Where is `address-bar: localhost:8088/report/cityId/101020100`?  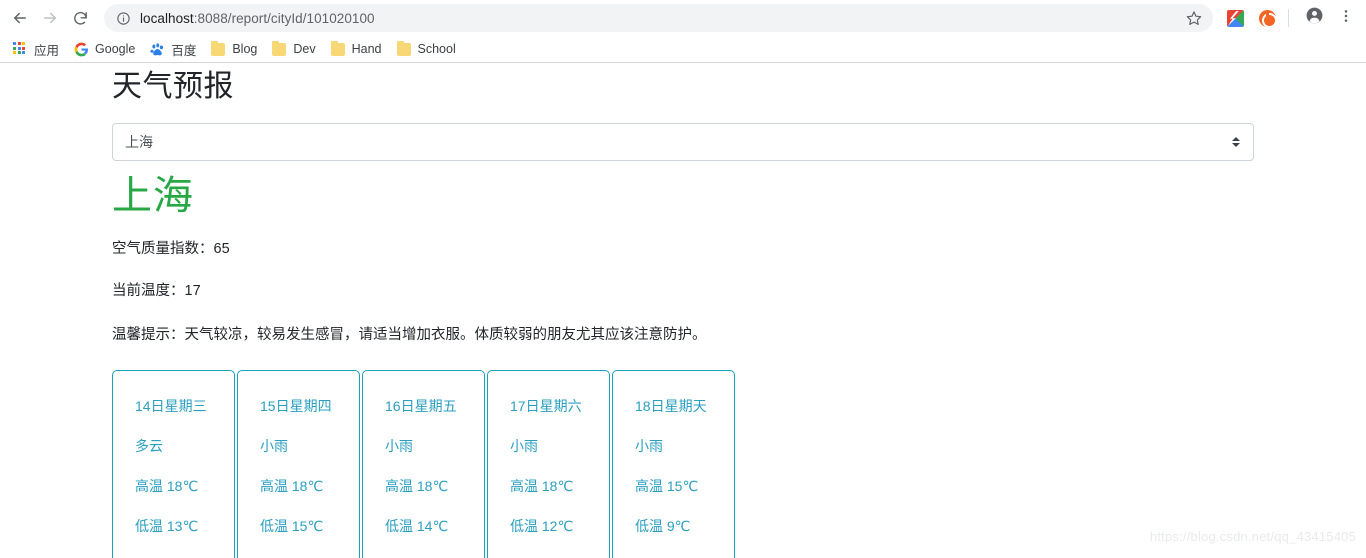 address-bar: localhost:8088/report/cityId/101020100 is located at coordinates (658, 18).